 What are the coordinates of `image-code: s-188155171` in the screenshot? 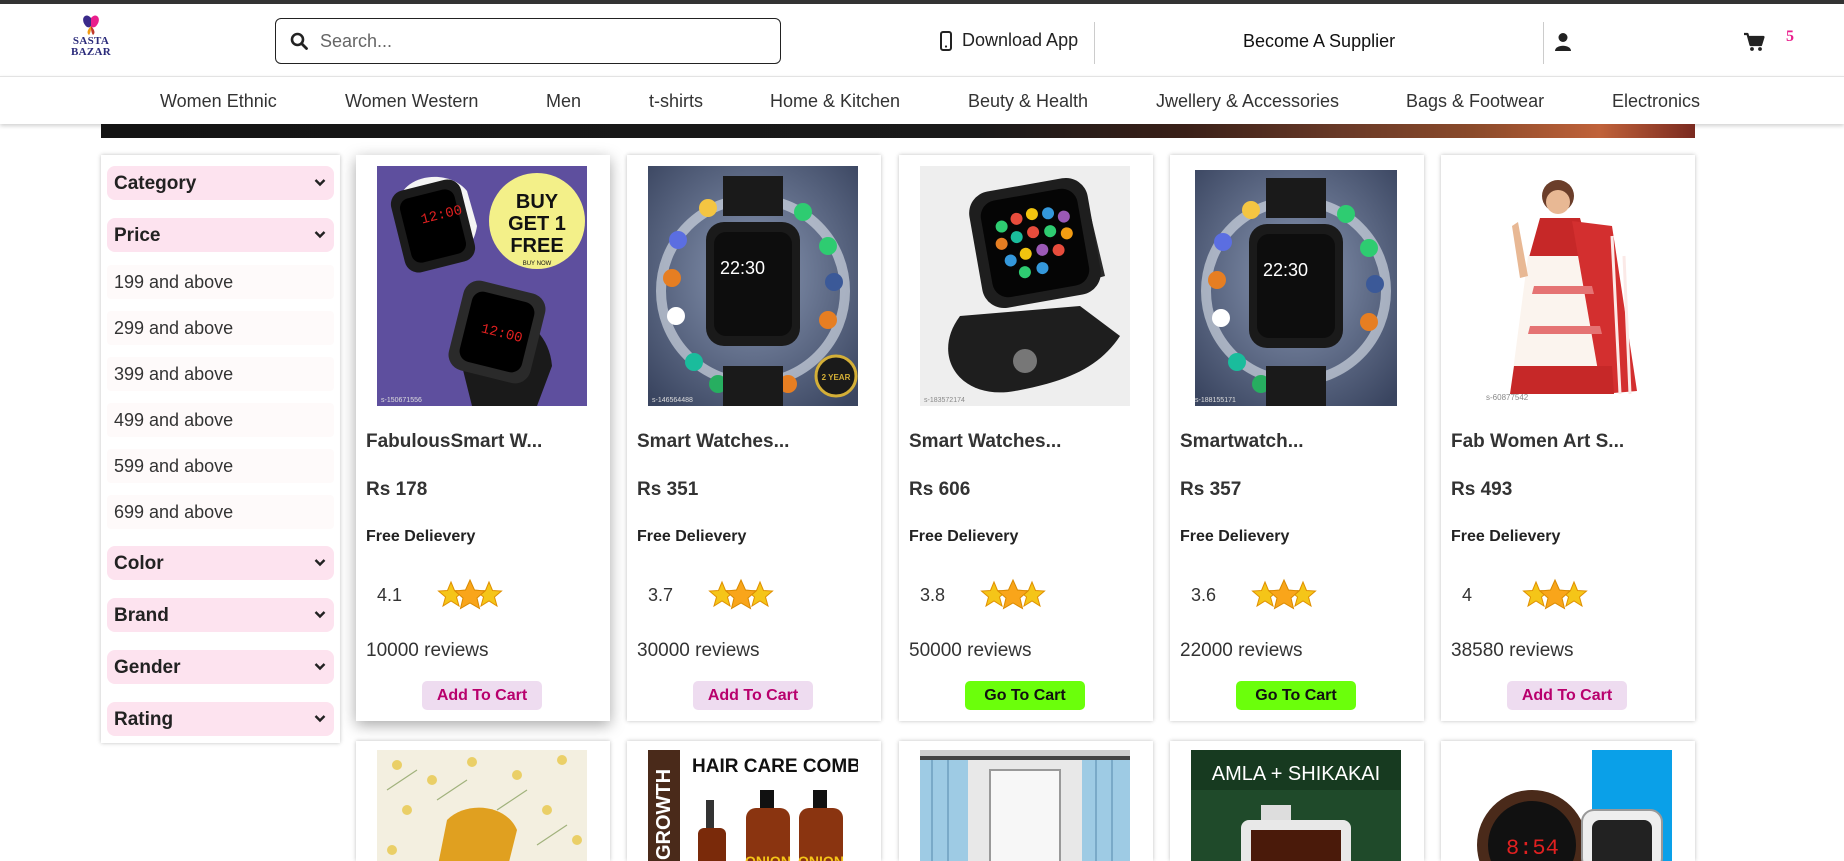 It's located at (1215, 400).